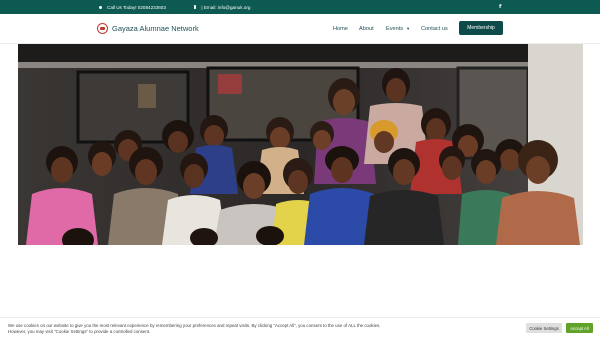  I want to click on mobile-phone-icon, so click(195, 7).